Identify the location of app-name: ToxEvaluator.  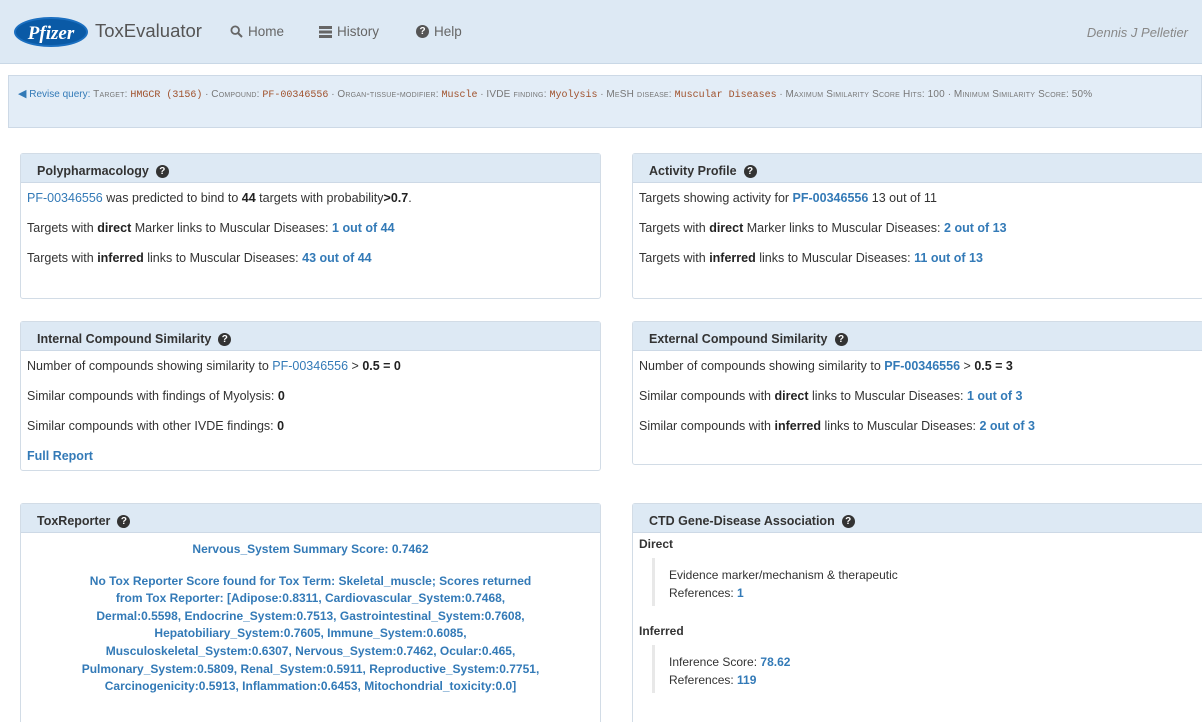
(148, 31).